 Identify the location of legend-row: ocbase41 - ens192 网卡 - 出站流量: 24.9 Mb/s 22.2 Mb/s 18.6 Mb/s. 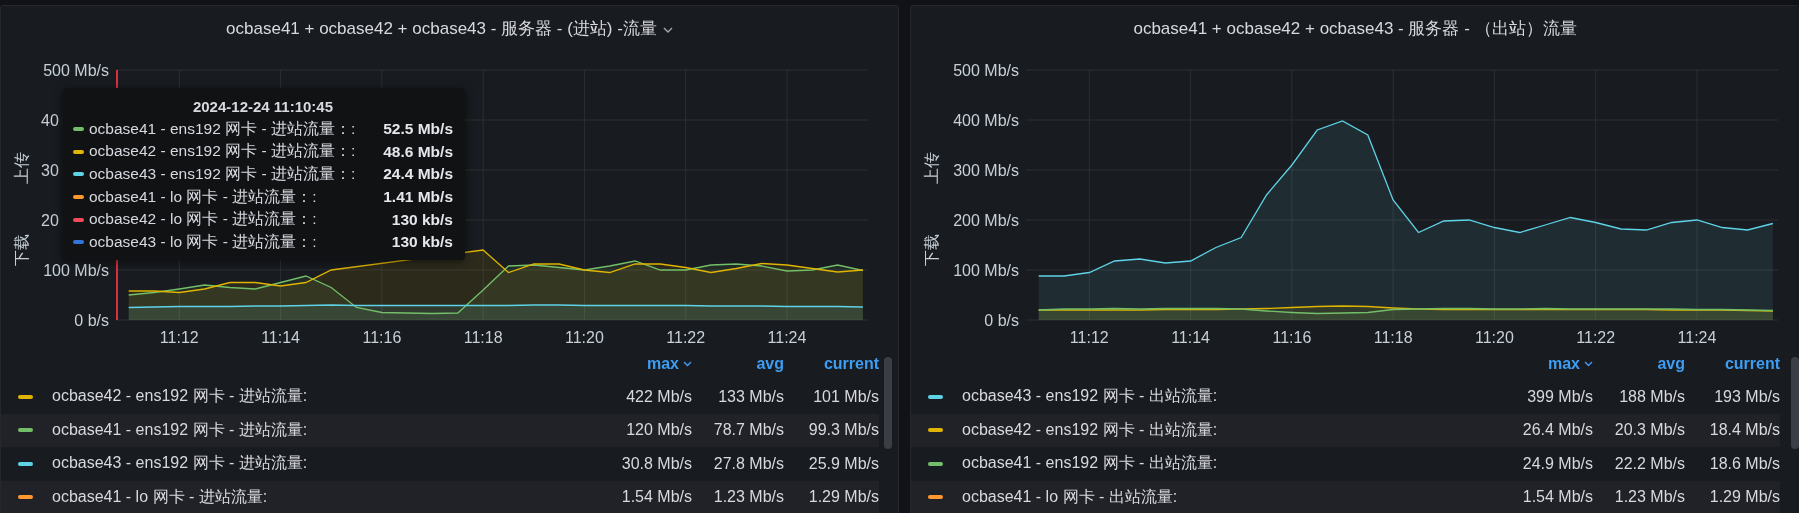
(1345, 464).